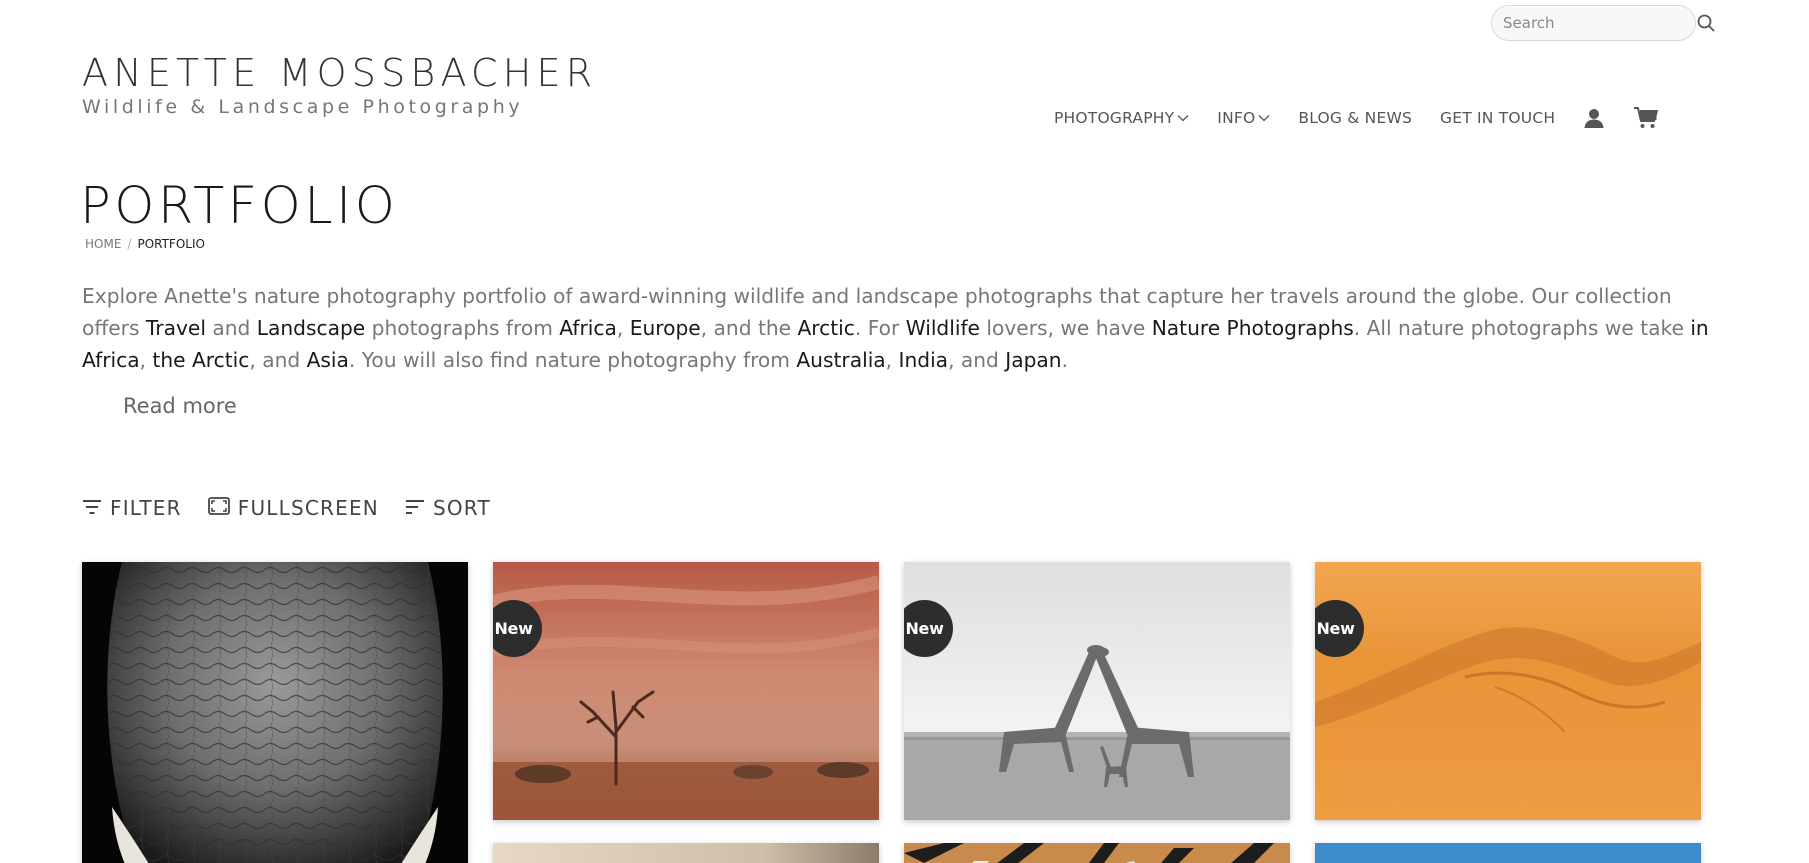 The height and width of the screenshot is (863, 1809). I want to click on beige-abstract-photo, so click(686, 853).